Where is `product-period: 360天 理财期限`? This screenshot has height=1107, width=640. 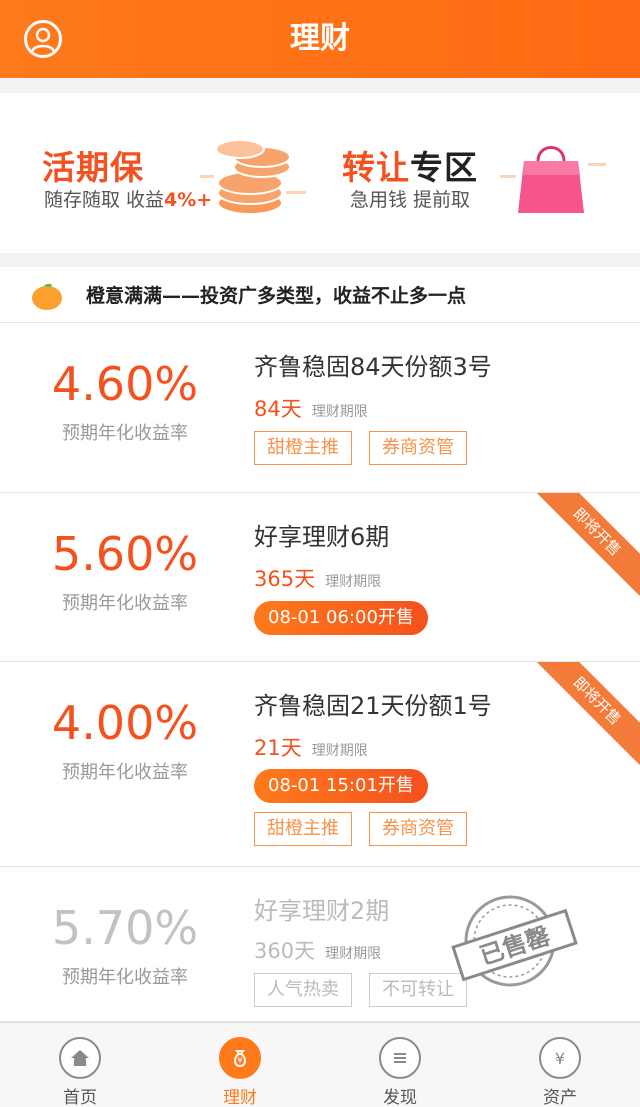 product-period: 360天 理财期限 is located at coordinates (318, 951).